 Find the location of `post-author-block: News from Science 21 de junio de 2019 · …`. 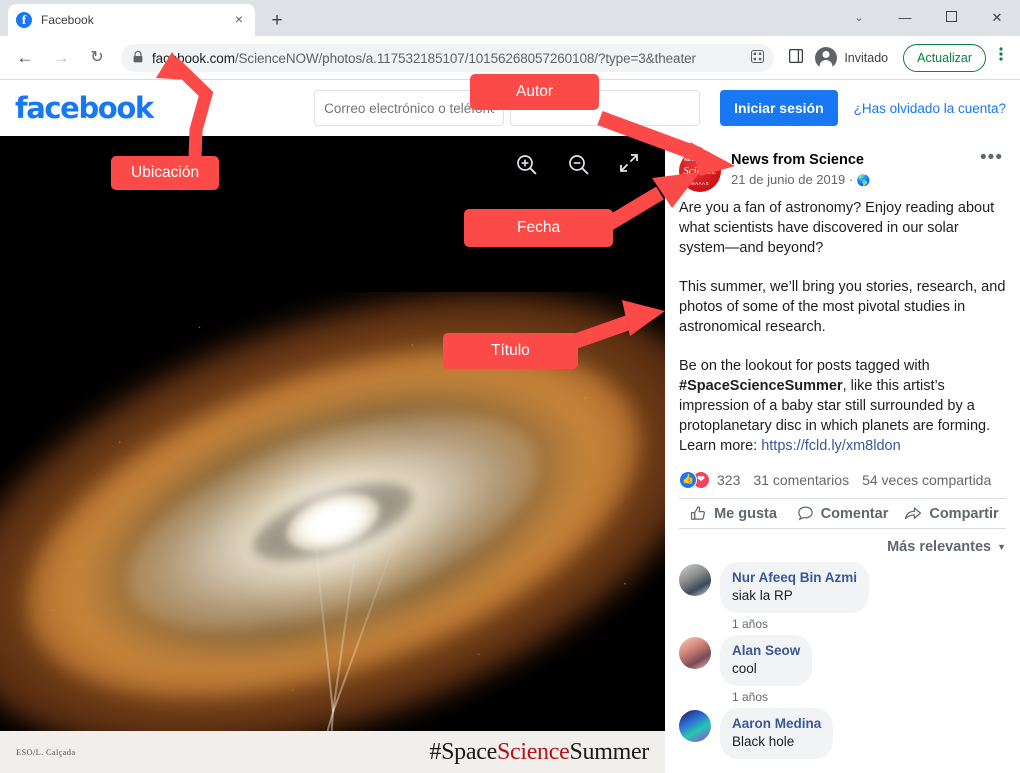

post-author-block: News from Science 21 de junio de 2019 · … is located at coordinates (855, 171).